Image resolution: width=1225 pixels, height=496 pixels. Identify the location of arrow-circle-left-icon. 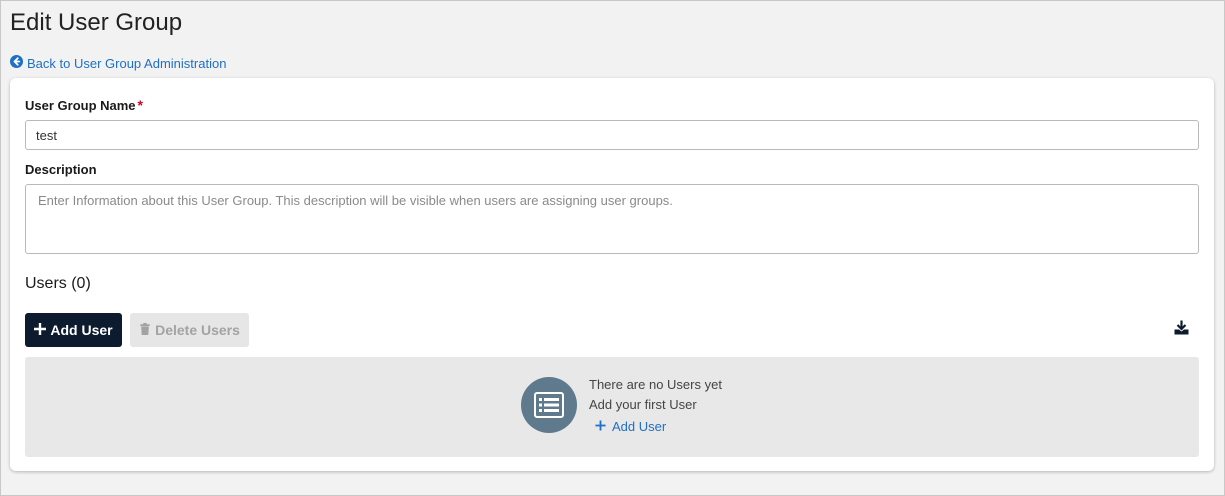
(16, 63).